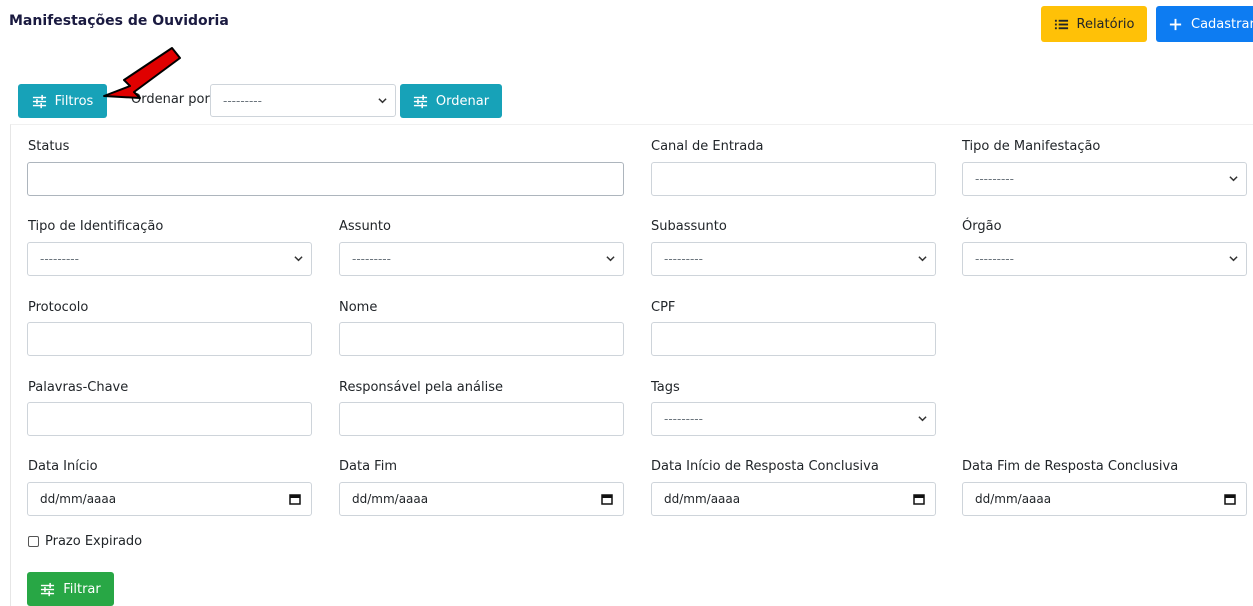 This screenshot has width=1253, height=606. Describe the element at coordinates (169, 499) in the screenshot. I see `data-inicio-input: dd/mm/aaaa` at that location.